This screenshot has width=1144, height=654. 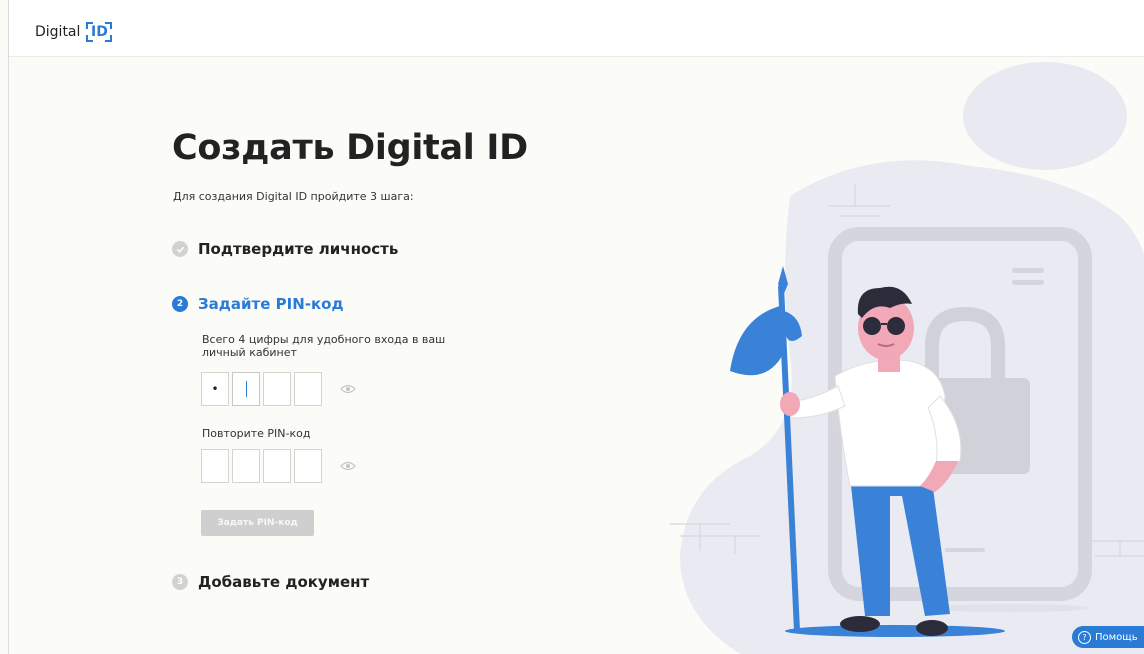 What do you see at coordinates (180, 582) in the screenshot?
I see `step-number-badge: 3` at bounding box center [180, 582].